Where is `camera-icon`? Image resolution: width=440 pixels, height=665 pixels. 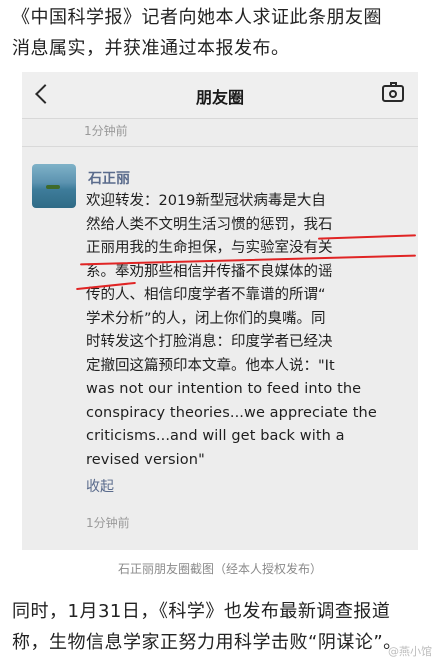
camera-icon is located at coordinates (393, 92).